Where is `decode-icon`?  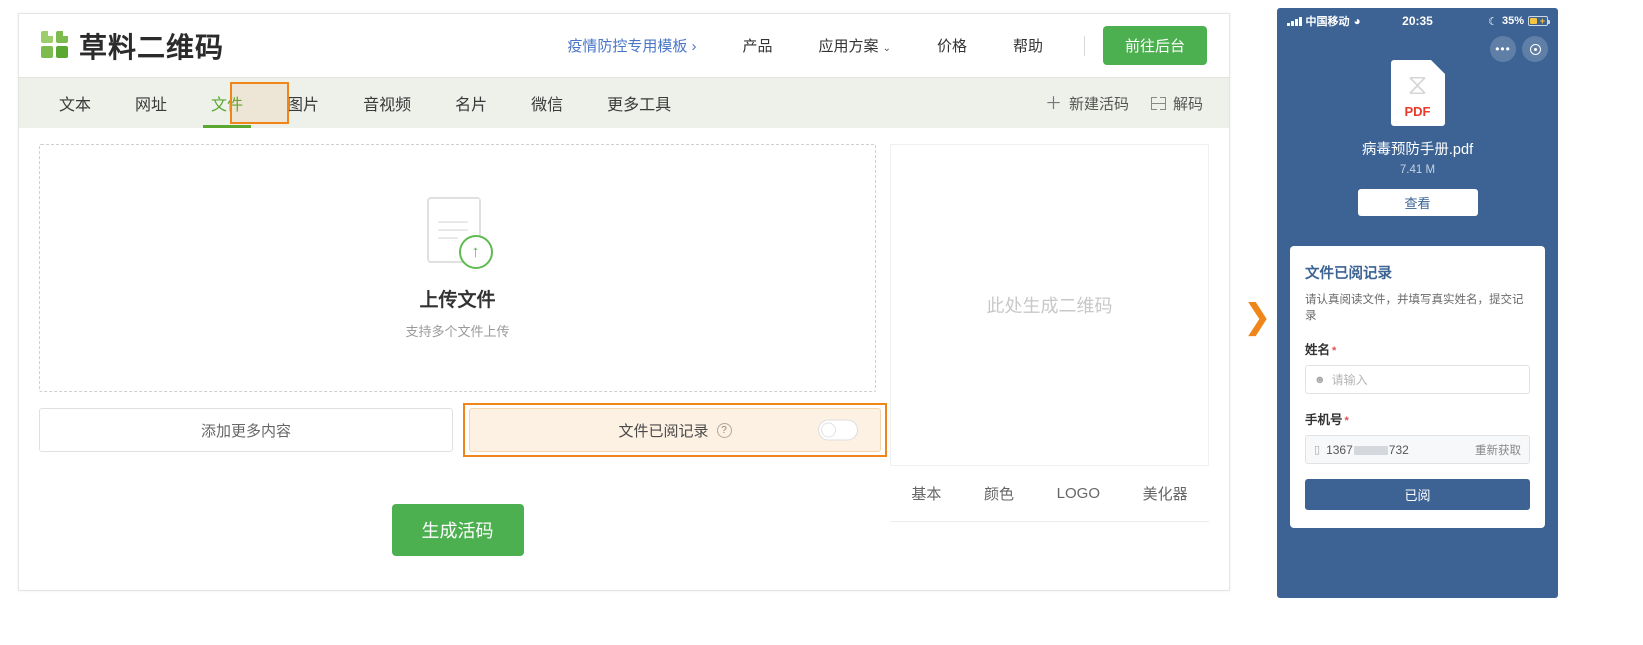 decode-icon is located at coordinates (1158, 103).